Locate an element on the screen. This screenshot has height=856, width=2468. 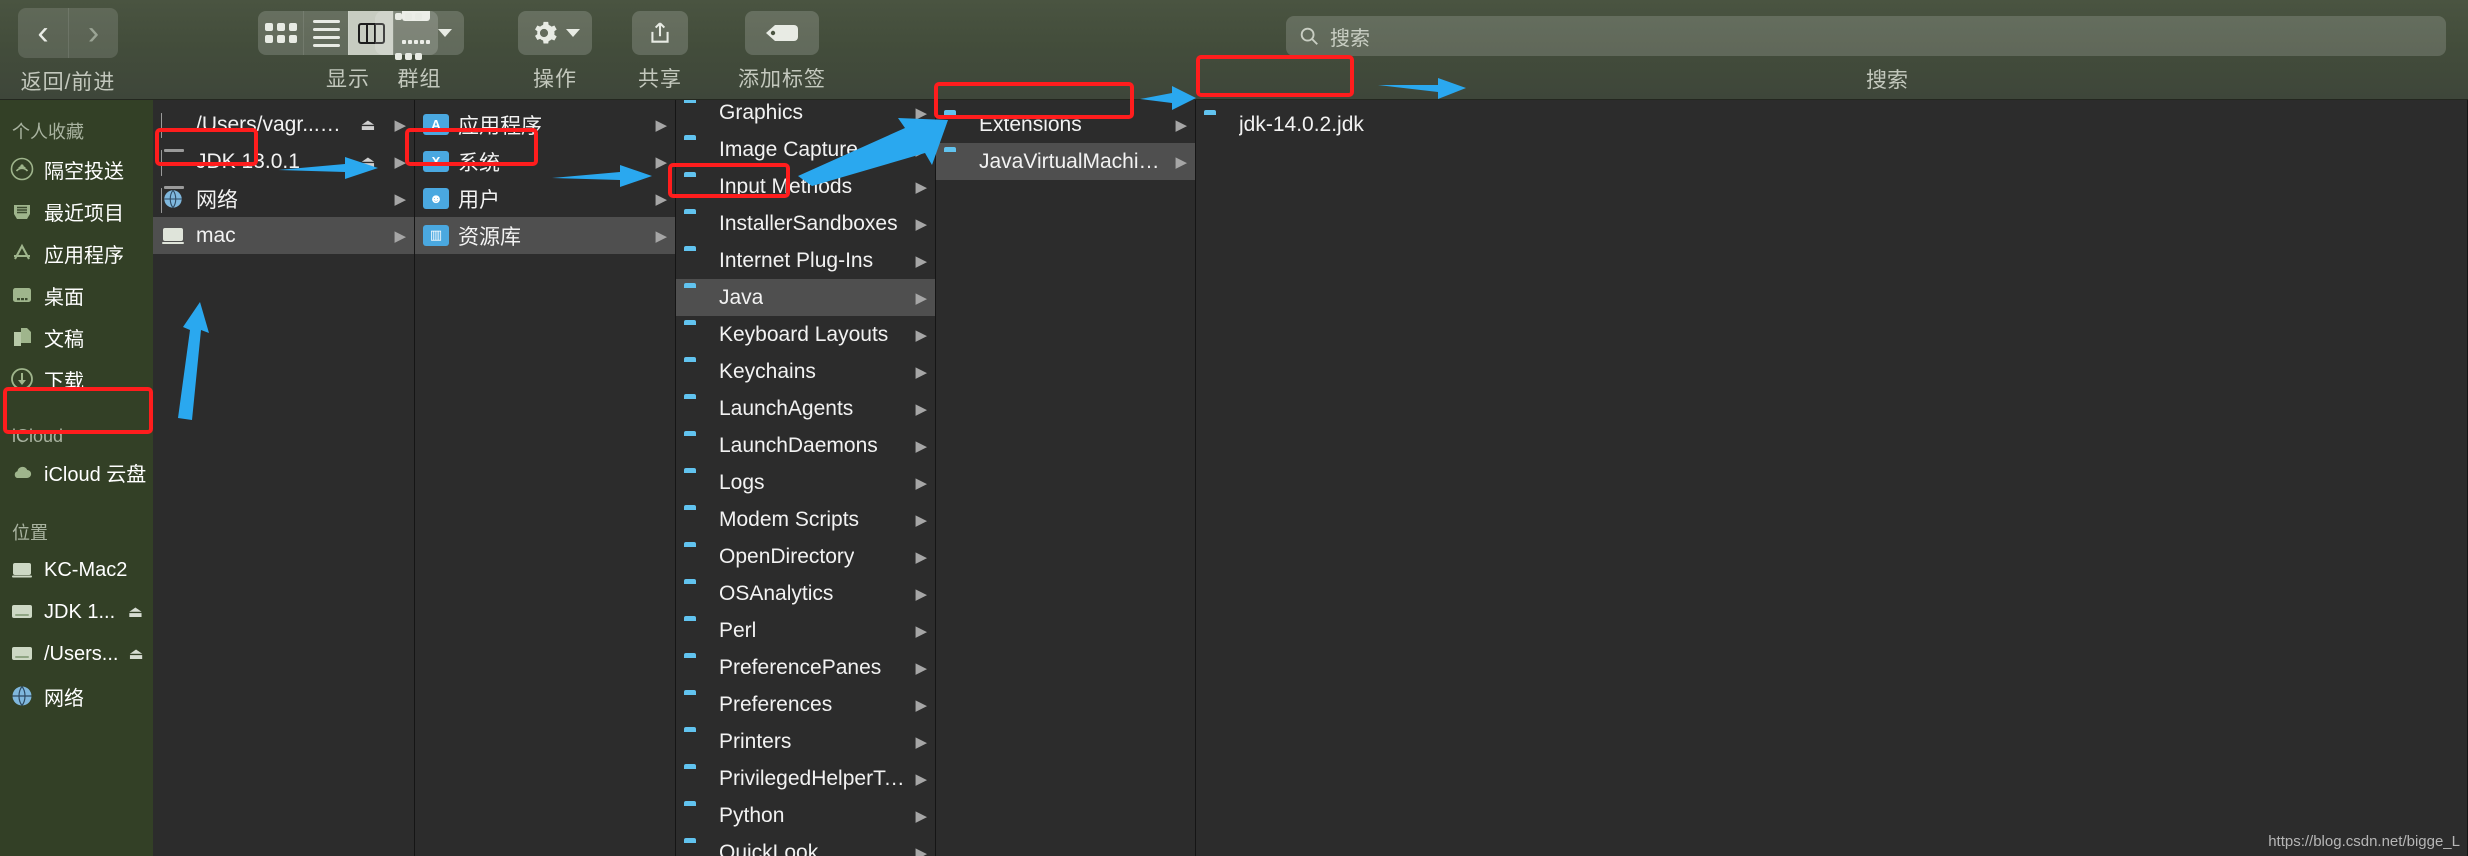
column-item: InstallerSandboxes ▶ is located at coordinates (805, 223).